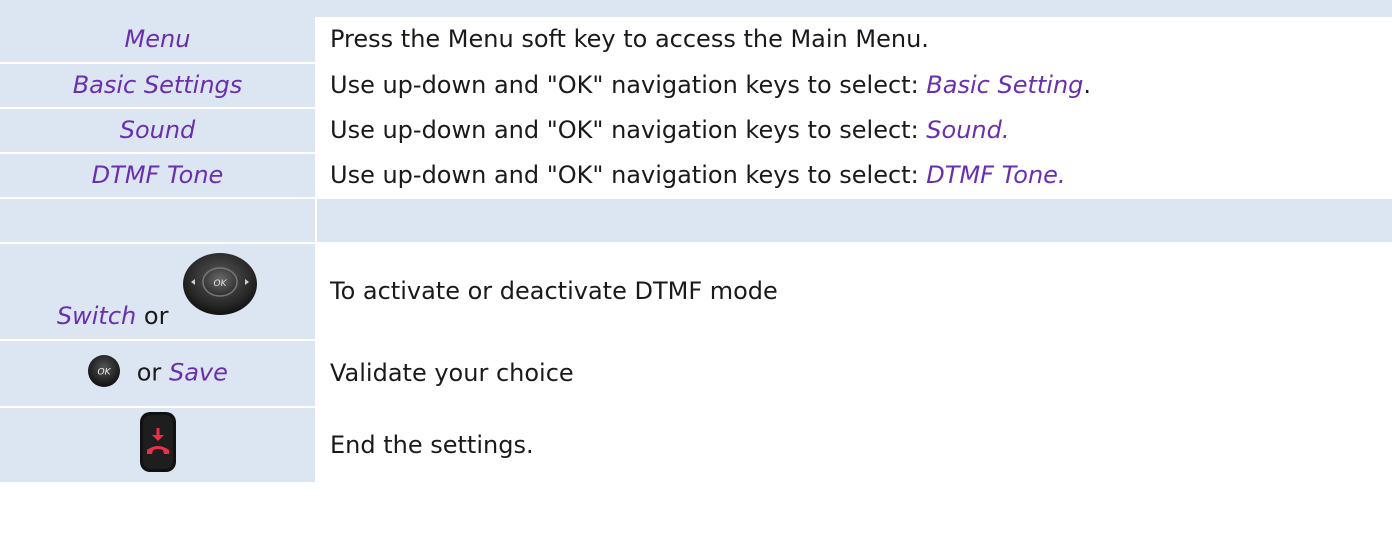 This screenshot has height=540, width=1392. Describe the element at coordinates (157, 176) in the screenshot. I see `step-label: DTMF Tone` at that location.